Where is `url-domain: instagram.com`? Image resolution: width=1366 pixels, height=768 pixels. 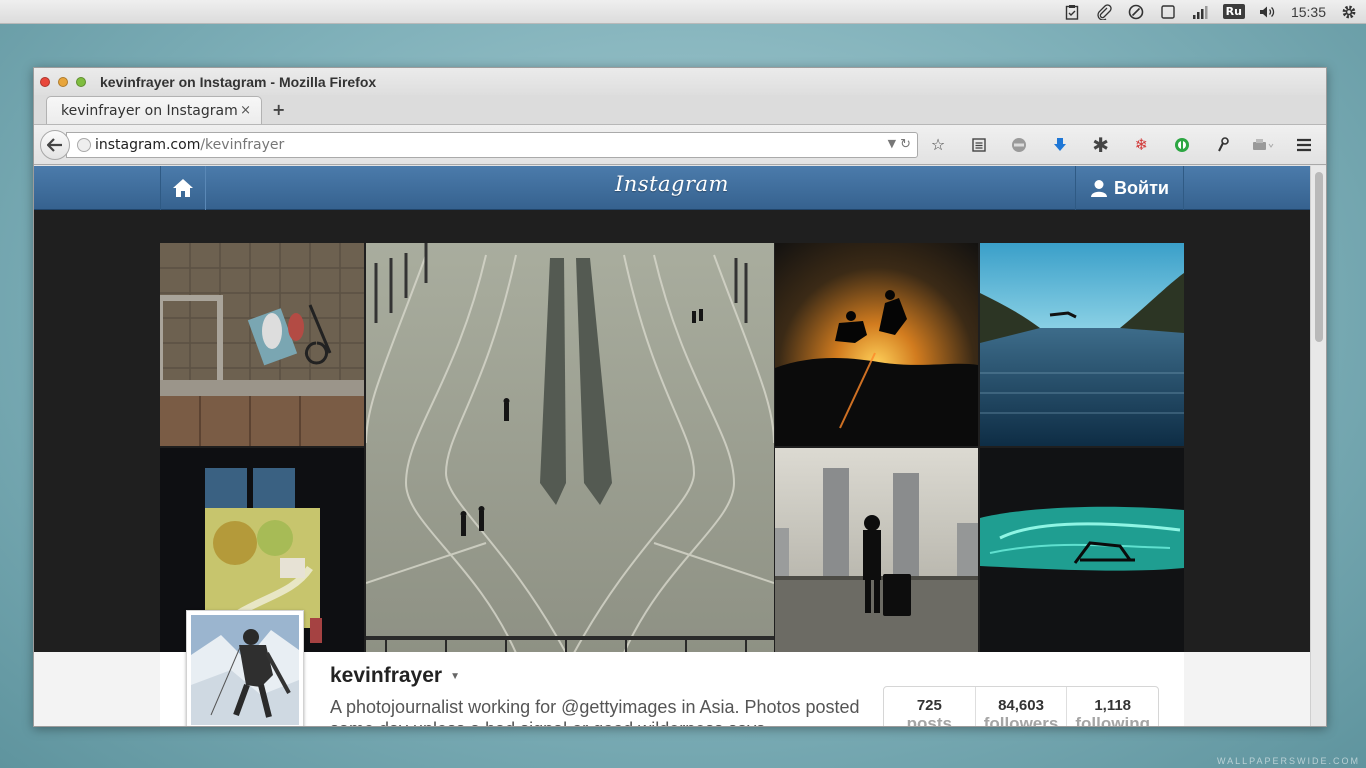
url-domain: instagram.com is located at coordinates (148, 144).